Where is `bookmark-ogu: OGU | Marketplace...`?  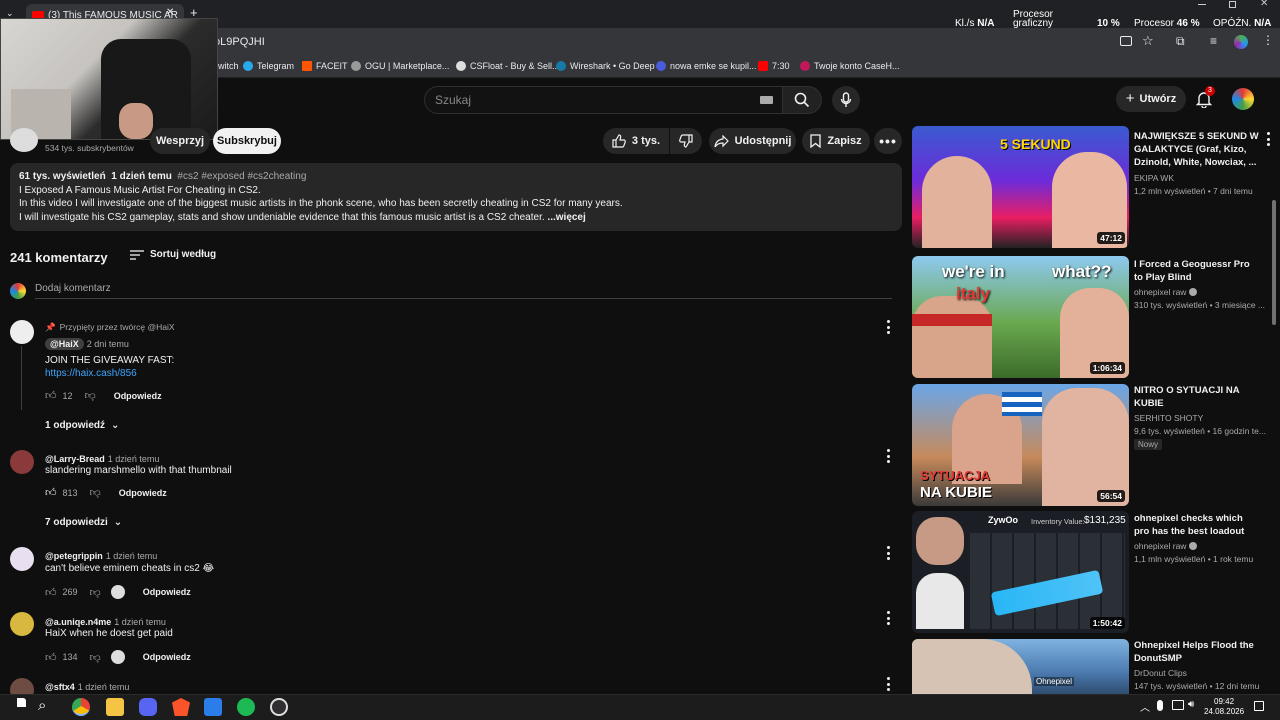 bookmark-ogu: OGU | Marketplace... is located at coordinates (400, 66).